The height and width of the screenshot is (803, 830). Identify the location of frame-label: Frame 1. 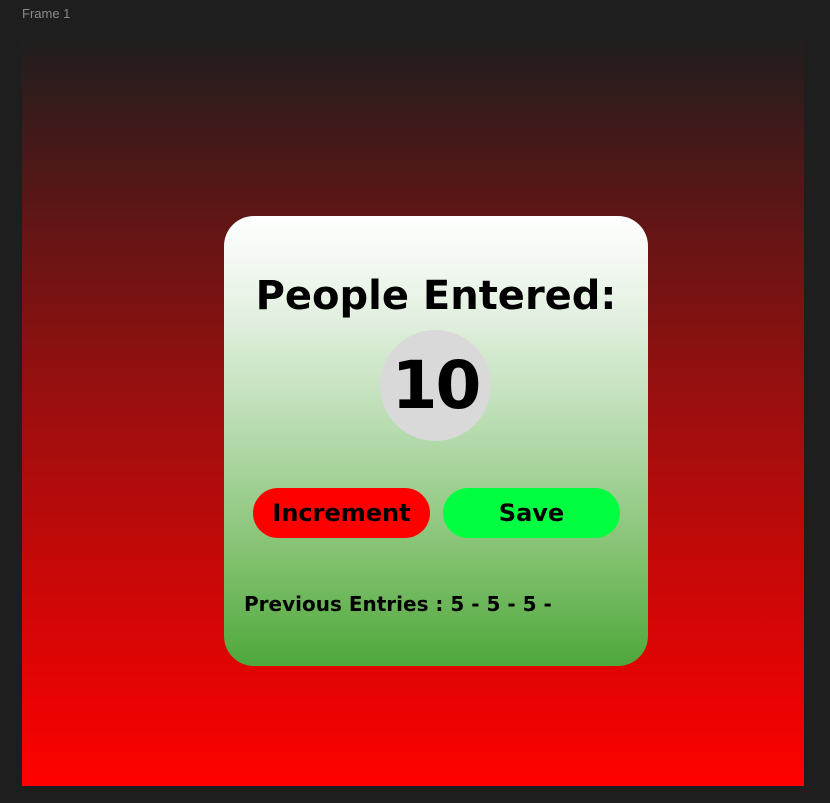
(46, 13).